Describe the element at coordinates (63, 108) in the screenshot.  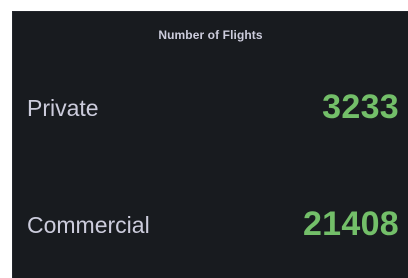
I see `stat-label: Private` at that location.